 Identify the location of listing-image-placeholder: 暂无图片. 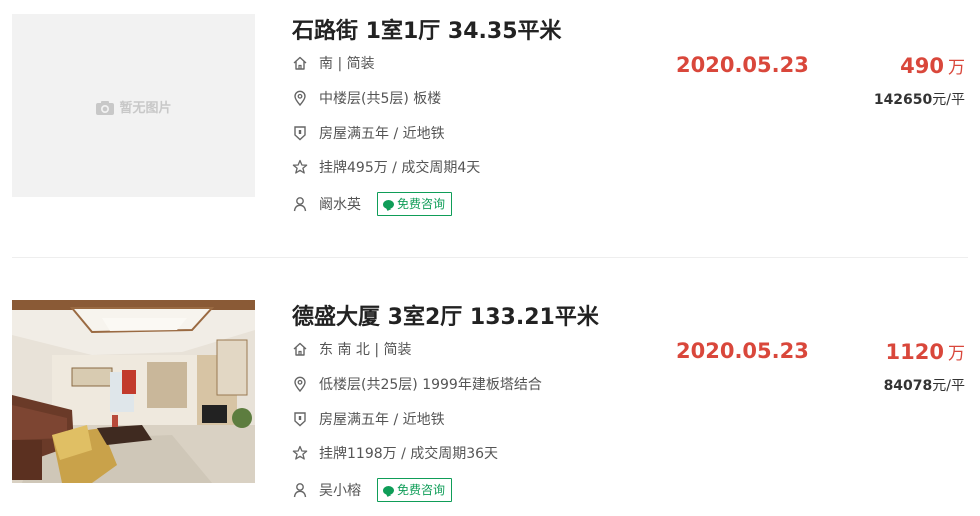
(133, 105).